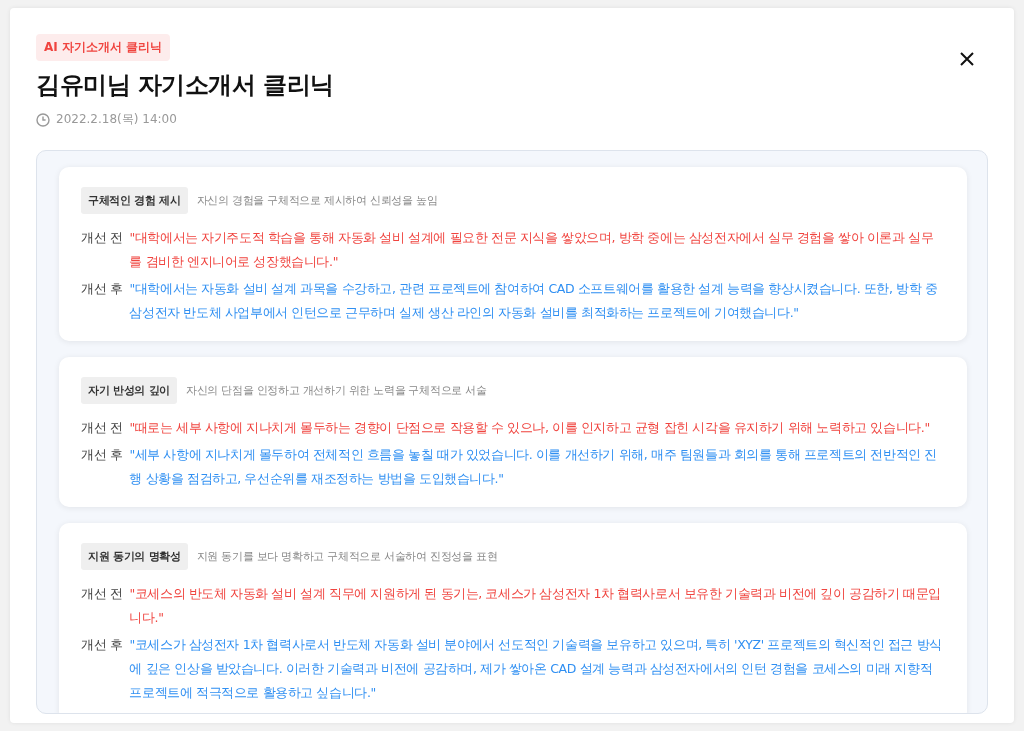 This screenshot has height=731, width=1024. Describe the element at coordinates (535, 606) in the screenshot. I see `original-sentence: "코세스의 반도체 자동화 설비 설계 직무에 지원하게 된 동기는, 코세스가 삼성전자 1차 협력사로서 보유한 기술력과 비전에 깊이 공감하기 때문입니다."` at that location.